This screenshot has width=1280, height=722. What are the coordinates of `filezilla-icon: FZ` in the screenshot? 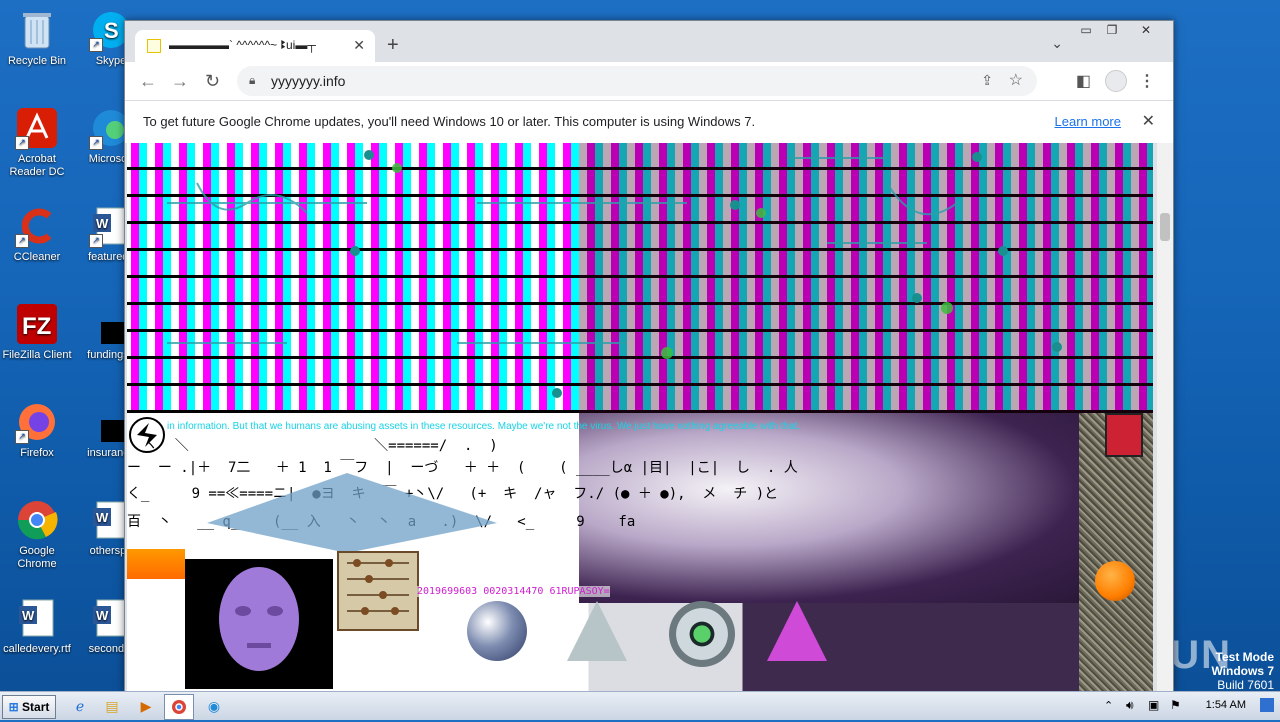 It's located at (37, 324).